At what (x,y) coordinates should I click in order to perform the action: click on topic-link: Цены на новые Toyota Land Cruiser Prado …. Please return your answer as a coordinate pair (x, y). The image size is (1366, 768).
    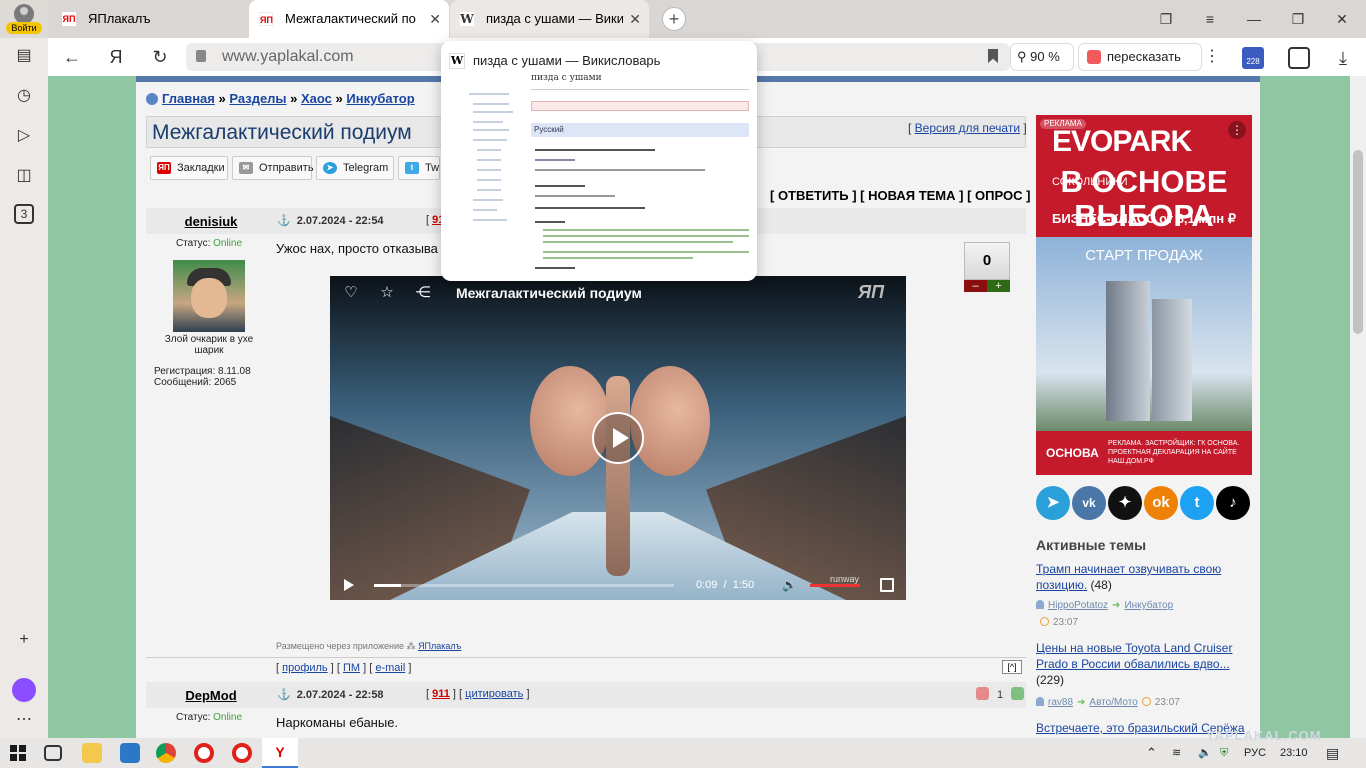
    Looking at the image, I should click on (1134, 656).